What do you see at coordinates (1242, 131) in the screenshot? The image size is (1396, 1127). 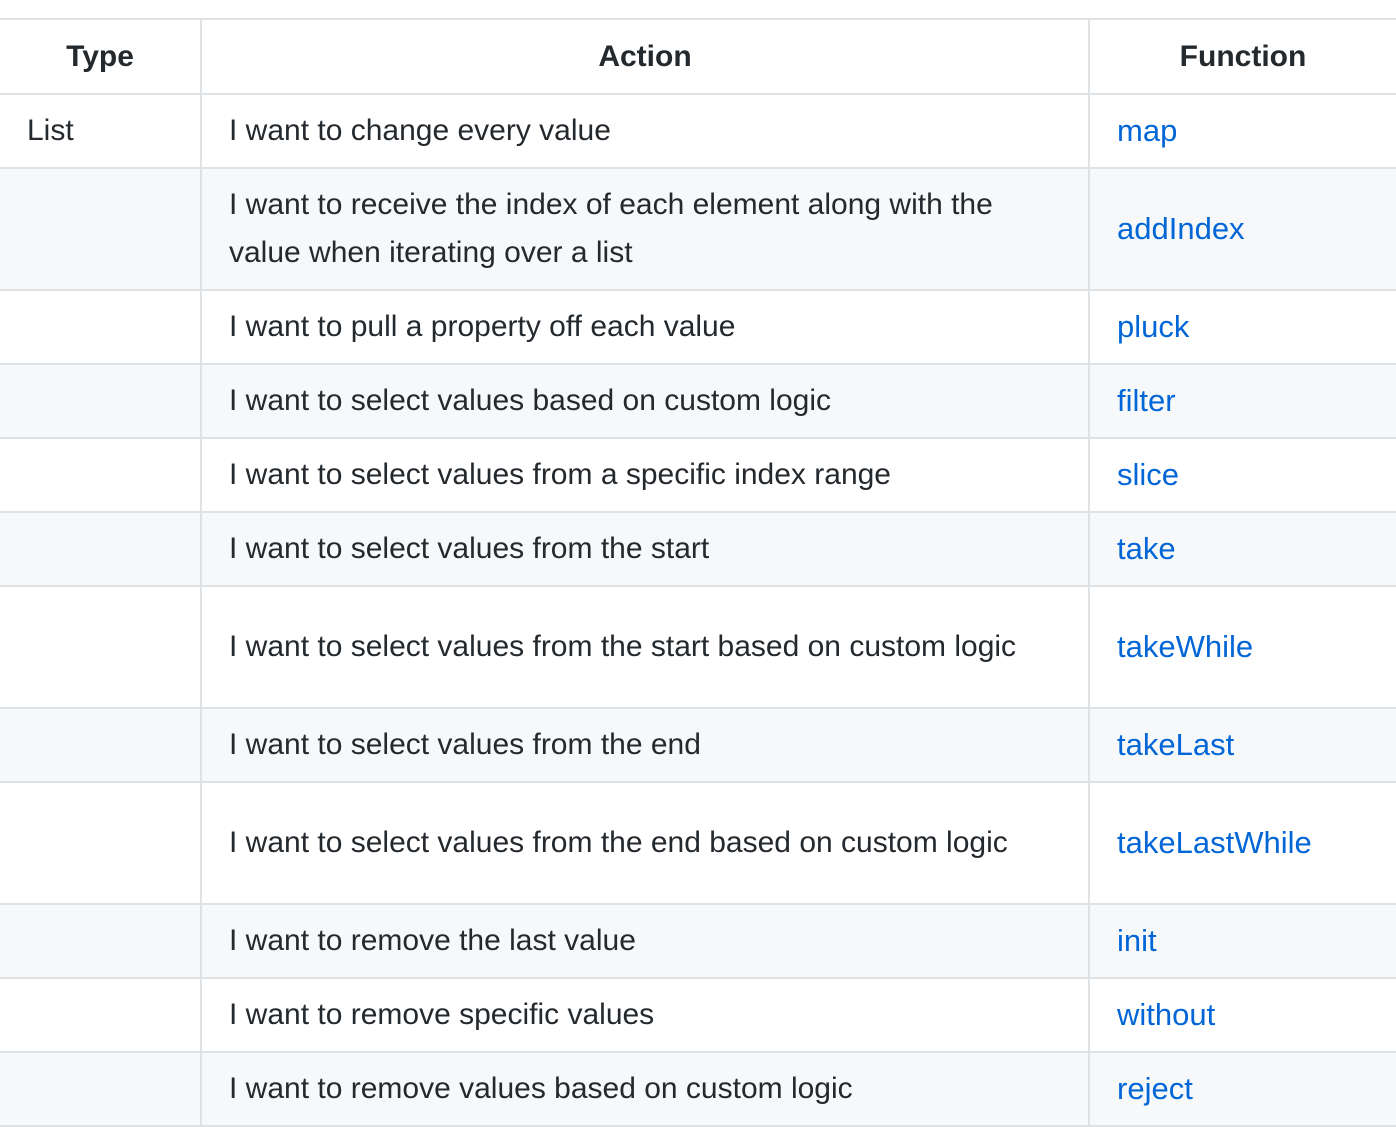 I see `cell-function: map` at bounding box center [1242, 131].